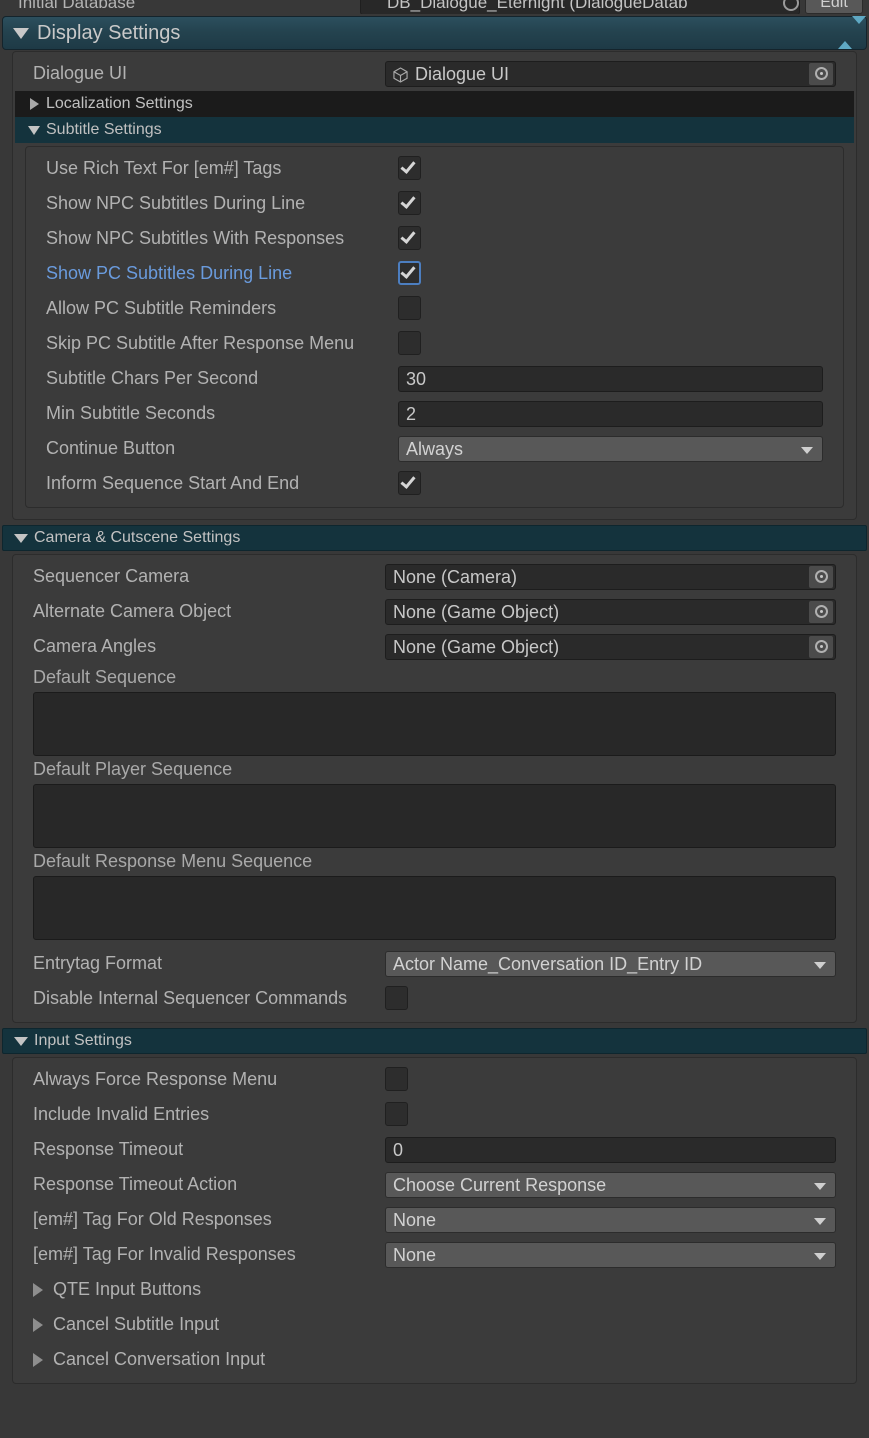  Describe the element at coordinates (852, 32) in the screenshot. I see `sort-arrows-icon` at that location.